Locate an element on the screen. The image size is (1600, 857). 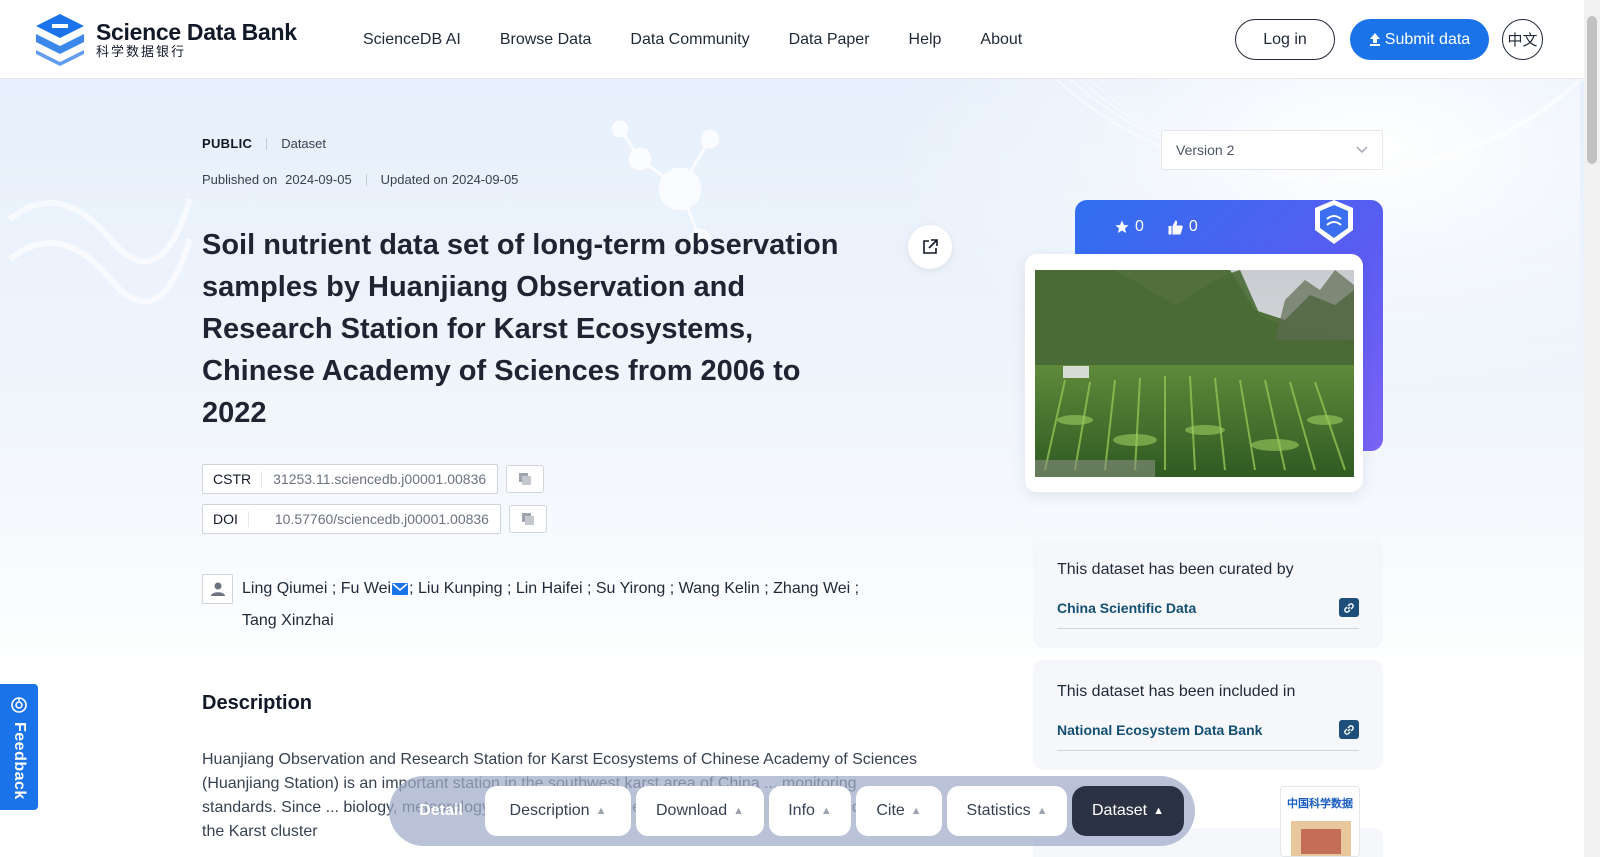
version-select: Version 2 is located at coordinates (1272, 150).